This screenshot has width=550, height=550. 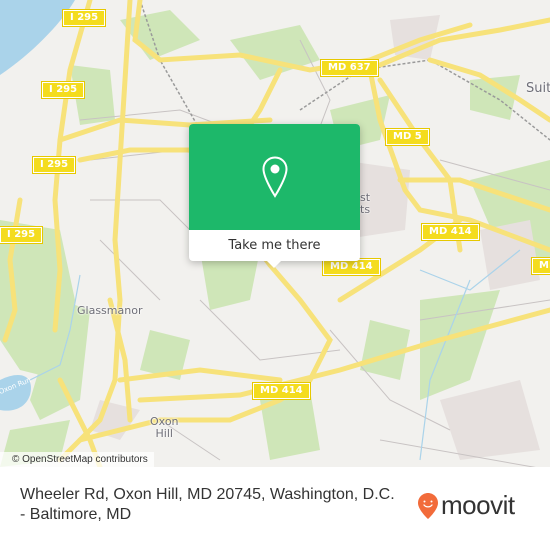 What do you see at coordinates (407, 137) in the screenshot?
I see `road-shield-md5: MD 5` at bounding box center [407, 137].